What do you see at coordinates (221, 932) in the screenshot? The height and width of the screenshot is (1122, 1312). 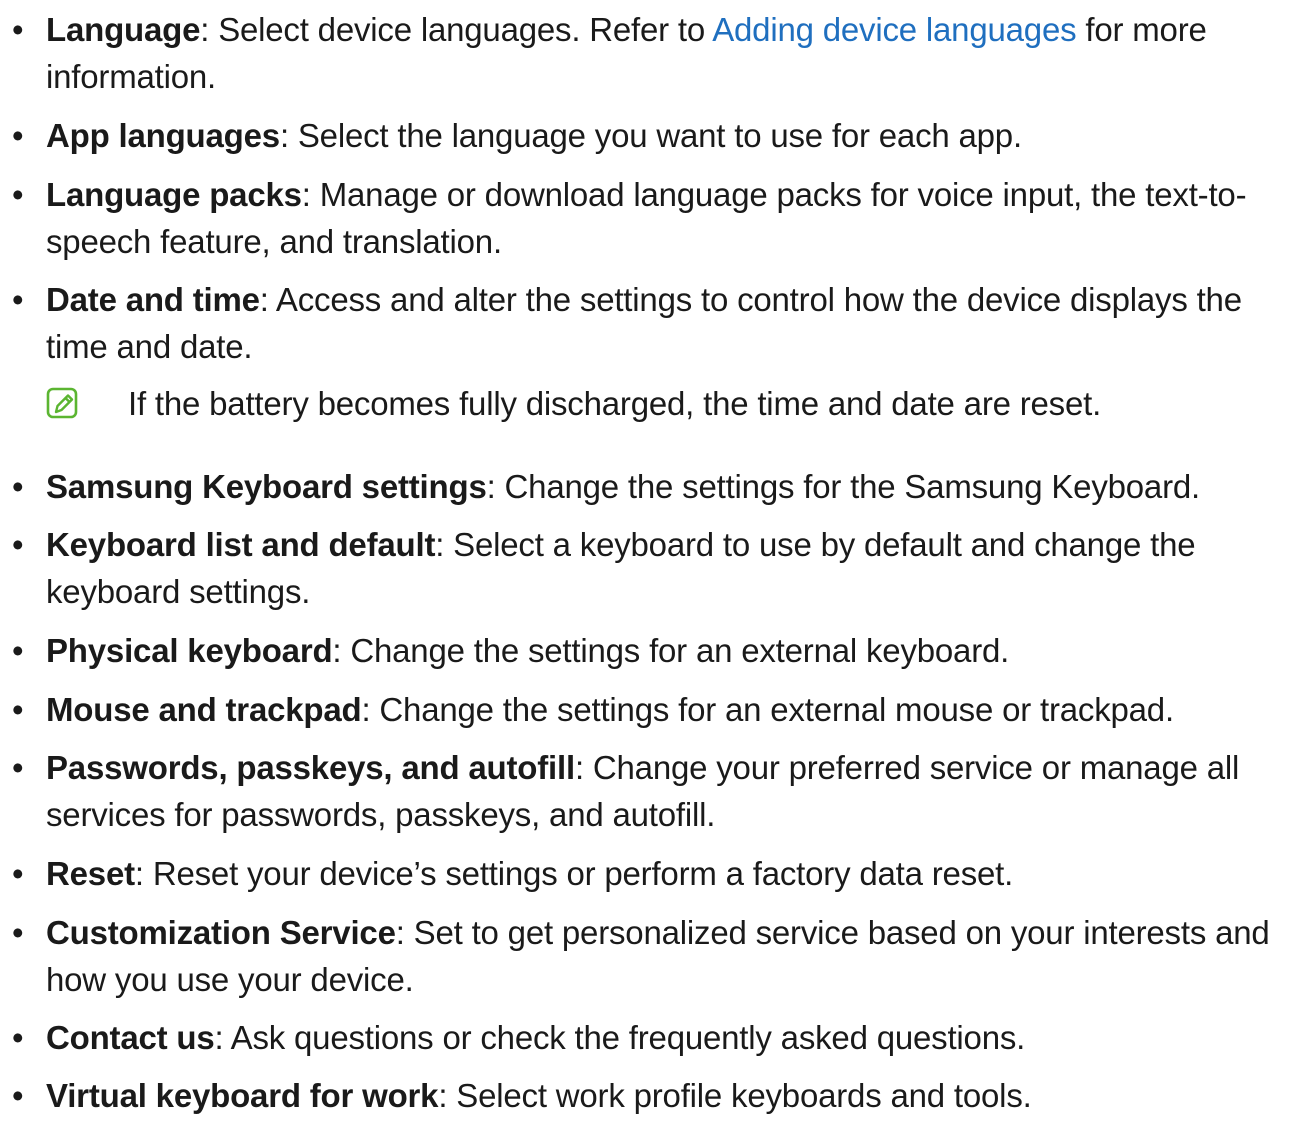 I see `item-term: Customization Service` at bounding box center [221, 932].